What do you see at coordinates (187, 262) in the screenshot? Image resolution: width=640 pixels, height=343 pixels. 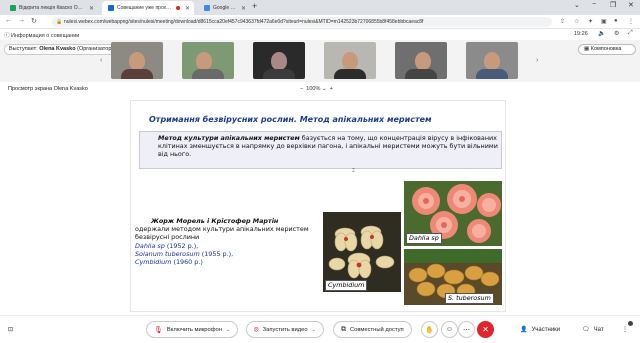 I see `species-year: (1960 р.)` at bounding box center [187, 262].